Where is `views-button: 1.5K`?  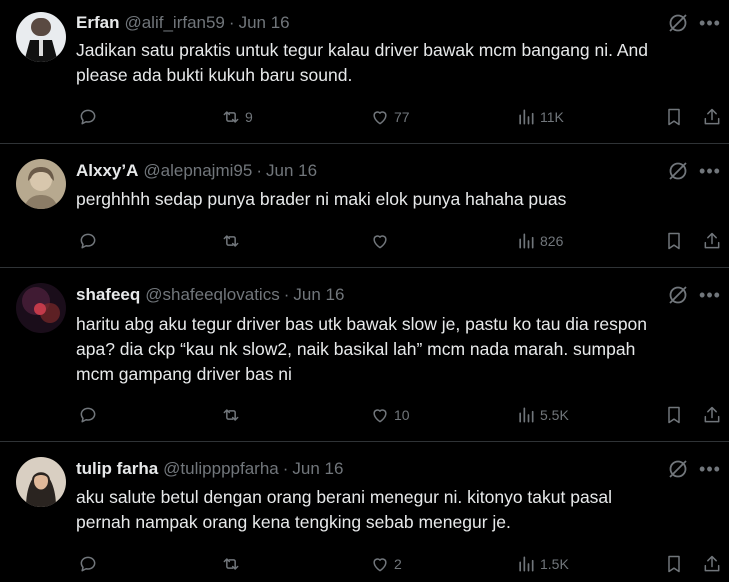 views-button: 1.5K is located at coordinates (542, 564).